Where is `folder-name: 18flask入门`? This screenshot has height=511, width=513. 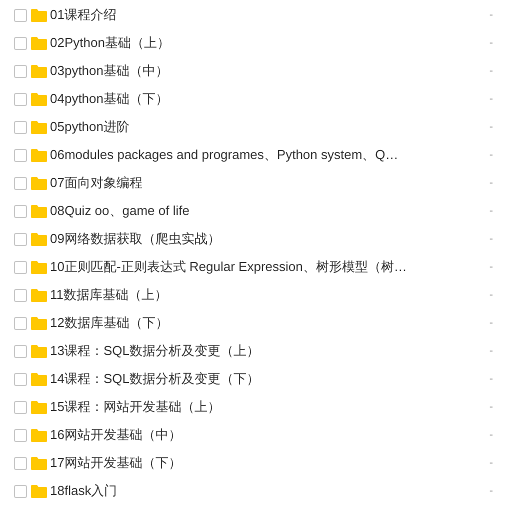
folder-name: 18flask入门 is located at coordinates (84, 491).